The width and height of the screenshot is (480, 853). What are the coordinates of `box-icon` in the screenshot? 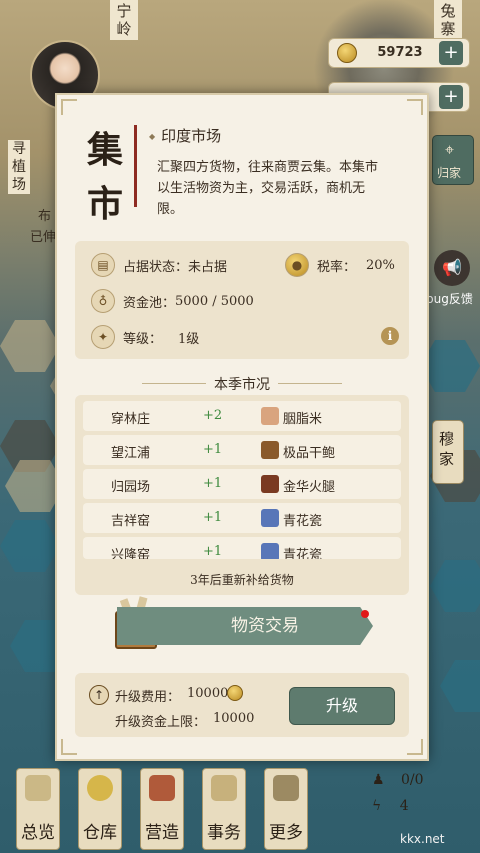 It's located at (286, 788).